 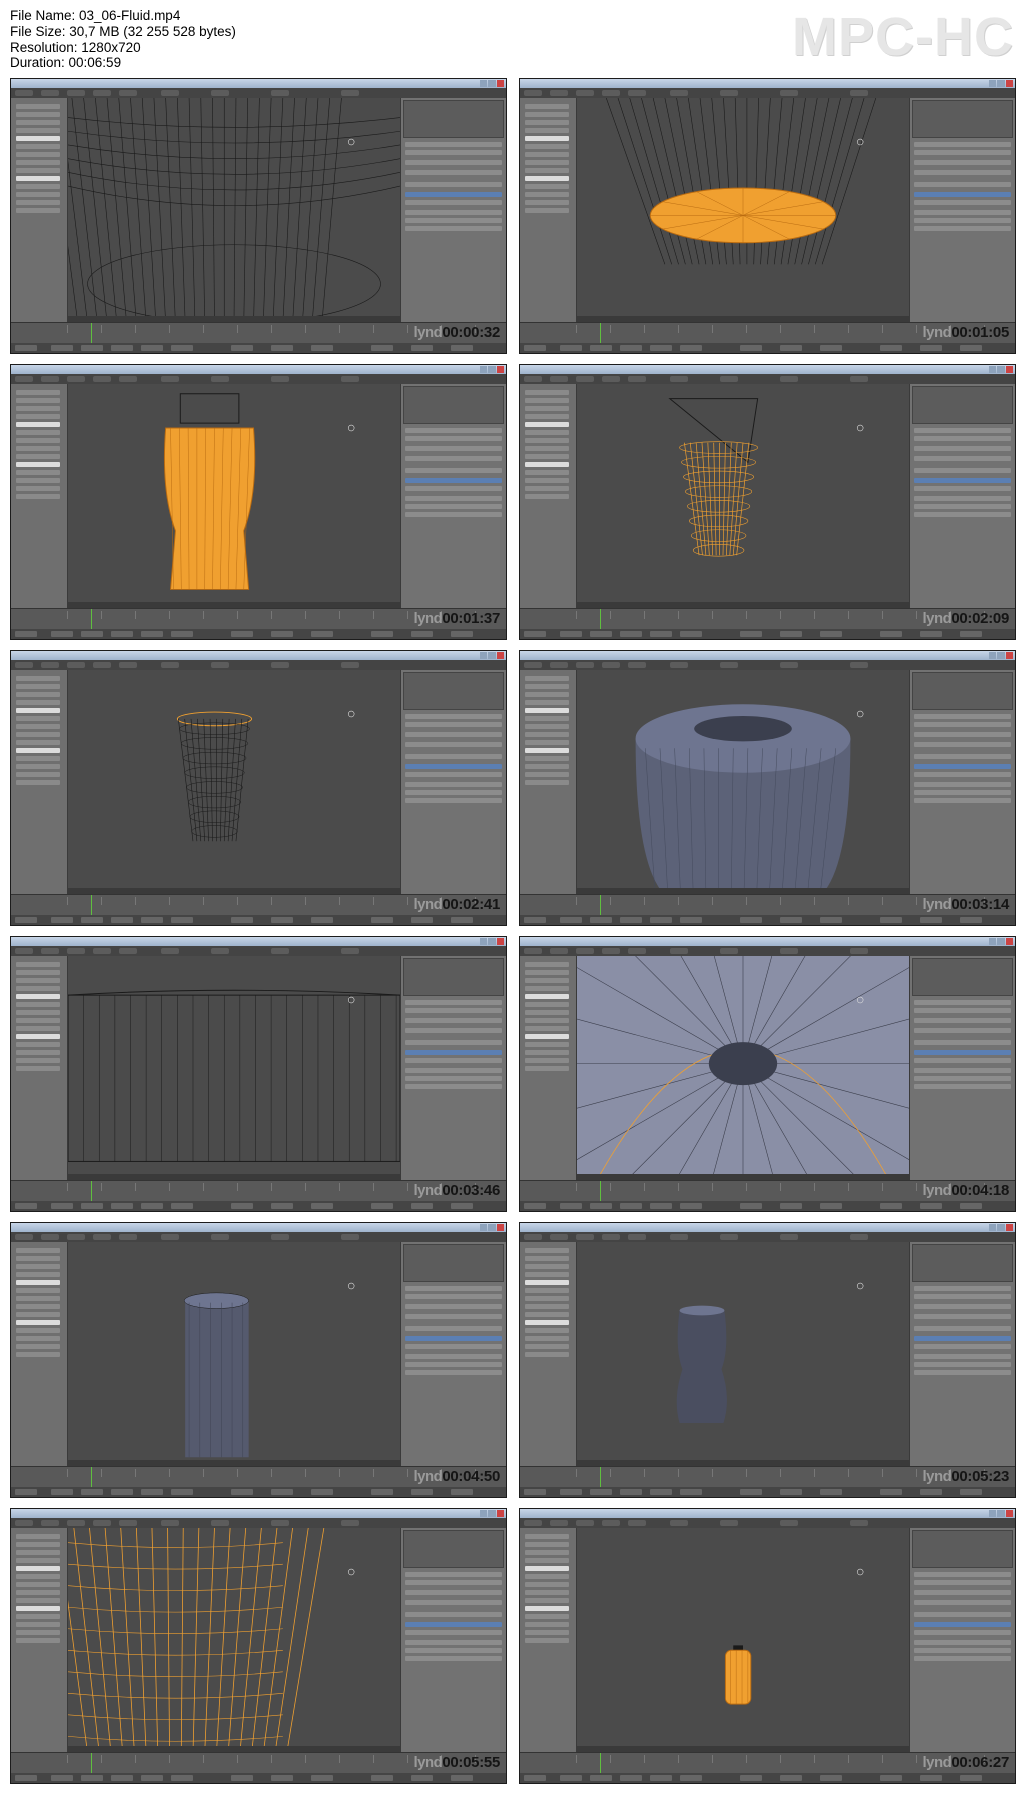 What do you see at coordinates (471, 1190) in the screenshot?
I see `thumbnail-timestamp: 00:03:46` at bounding box center [471, 1190].